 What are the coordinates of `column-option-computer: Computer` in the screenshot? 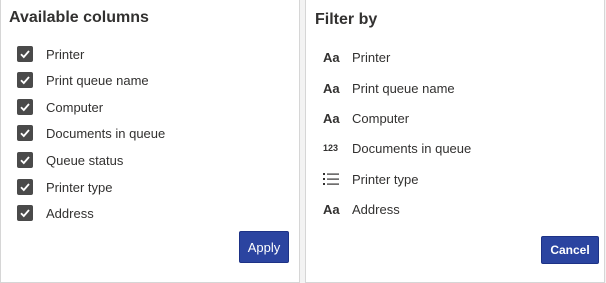 It's located at (60, 107).